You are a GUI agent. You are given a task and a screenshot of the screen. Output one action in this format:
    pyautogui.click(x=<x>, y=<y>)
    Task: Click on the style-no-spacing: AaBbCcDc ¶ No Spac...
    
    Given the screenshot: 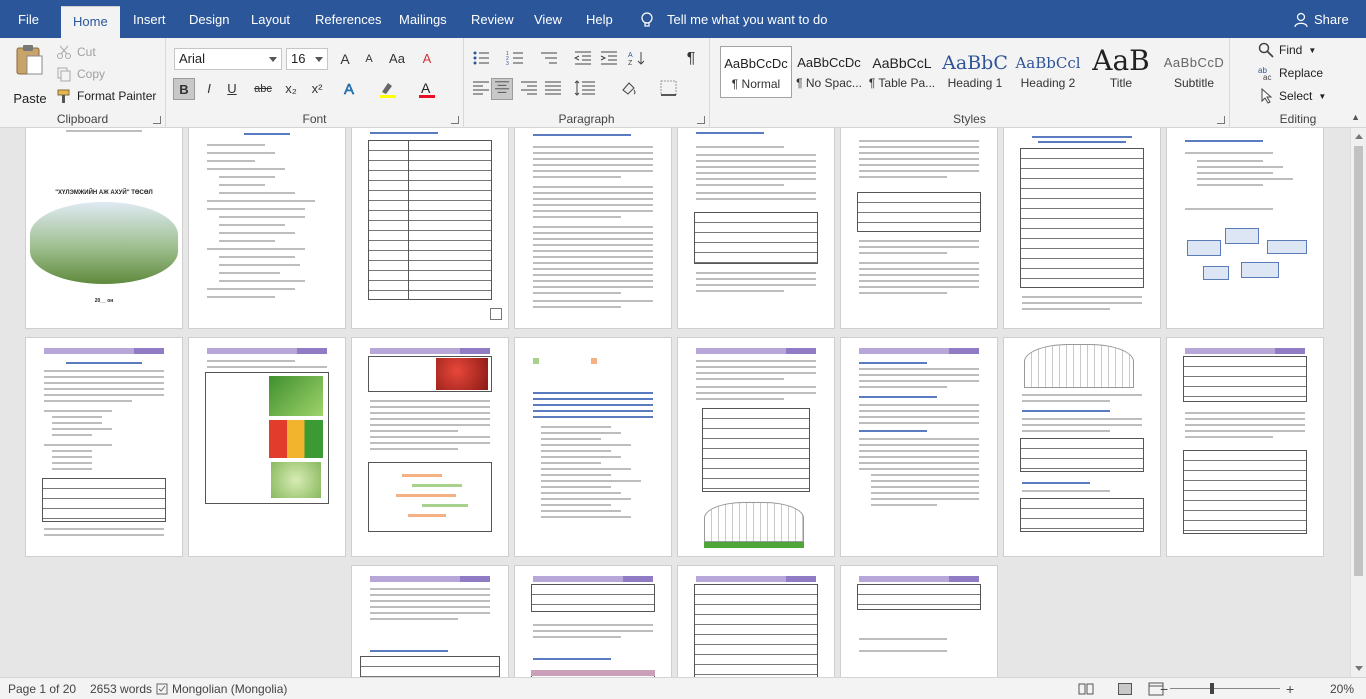 What is the action you would take?
    pyautogui.click(x=829, y=72)
    